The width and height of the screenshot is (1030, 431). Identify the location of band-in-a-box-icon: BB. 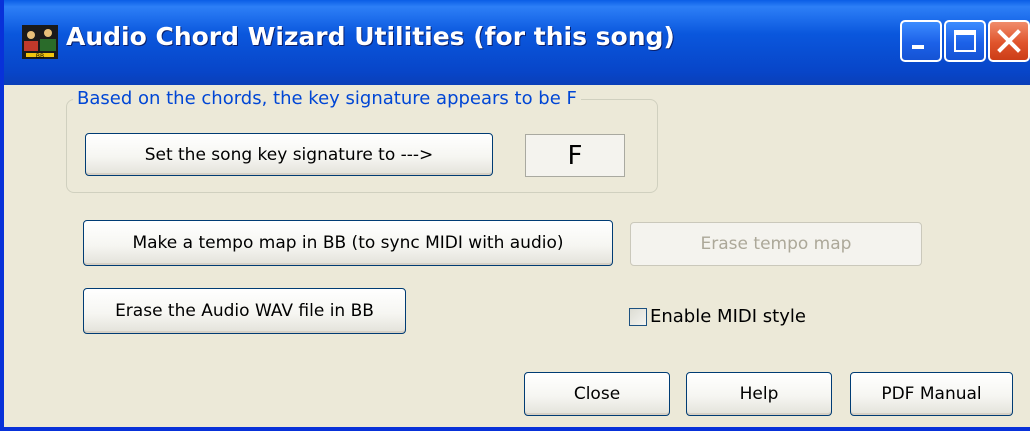
(40, 42).